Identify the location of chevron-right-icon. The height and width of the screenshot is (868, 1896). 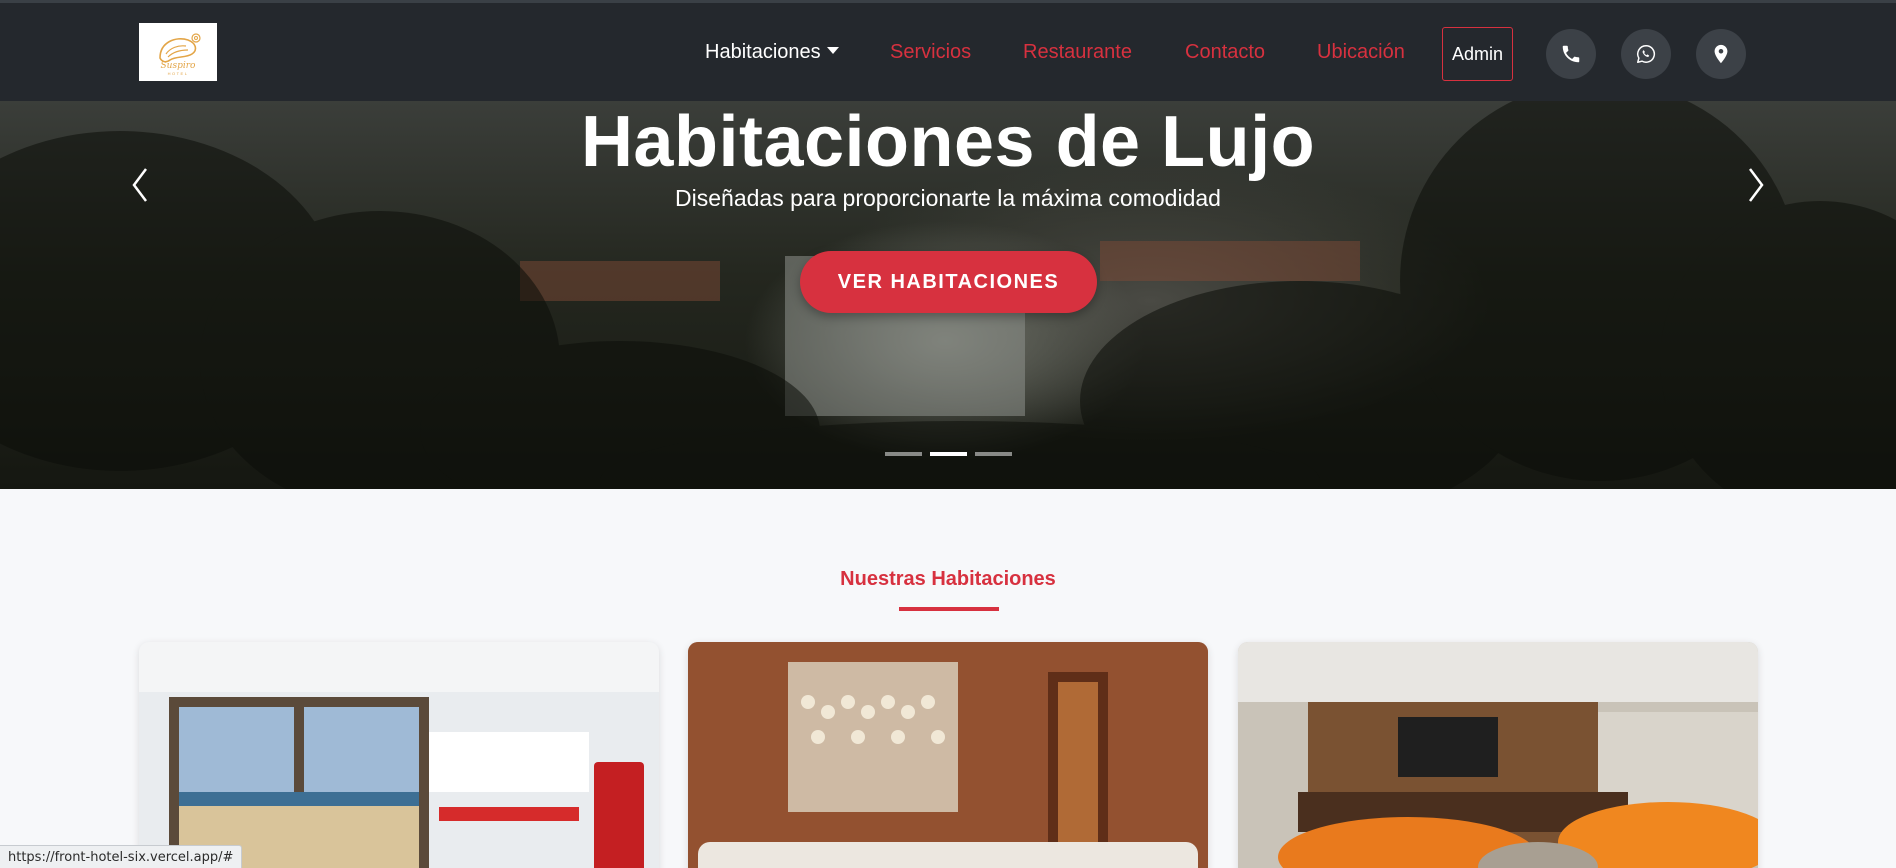
(1756, 185).